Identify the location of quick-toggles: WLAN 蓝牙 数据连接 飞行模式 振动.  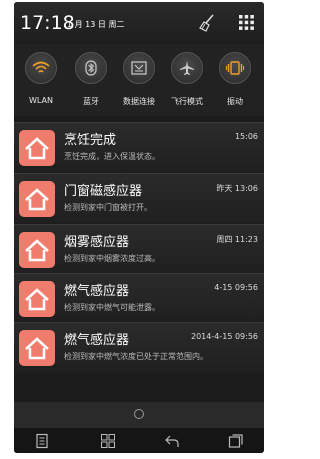
(139, 80).